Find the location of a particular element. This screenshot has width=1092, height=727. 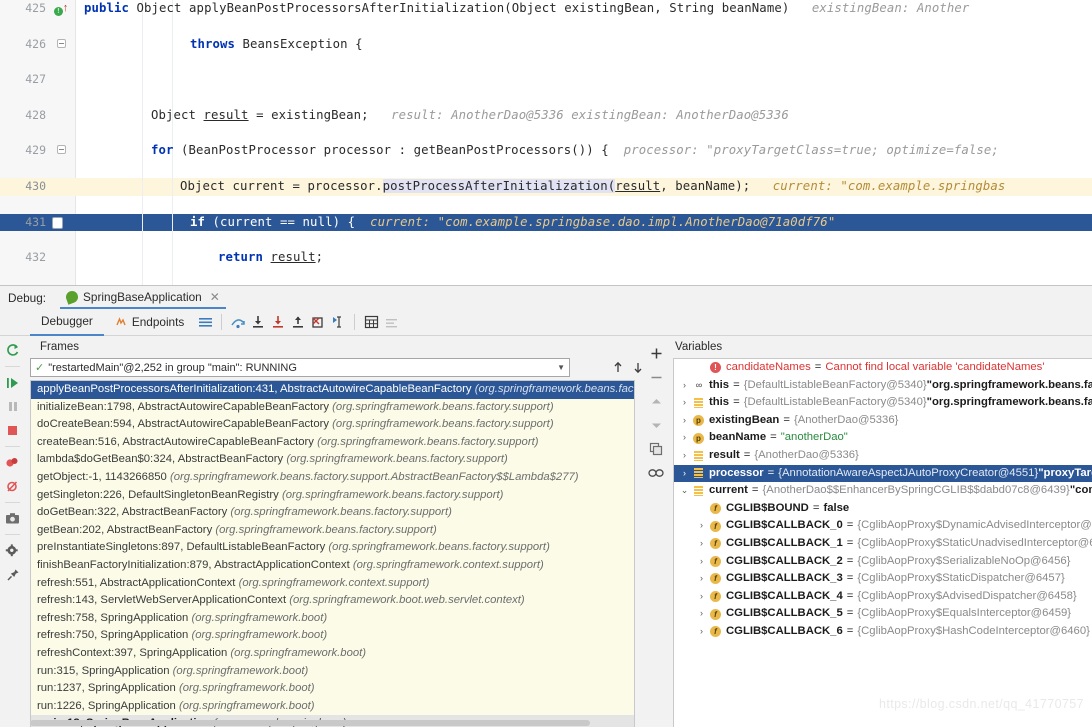

evaluate-expression-icon is located at coordinates (371, 322).